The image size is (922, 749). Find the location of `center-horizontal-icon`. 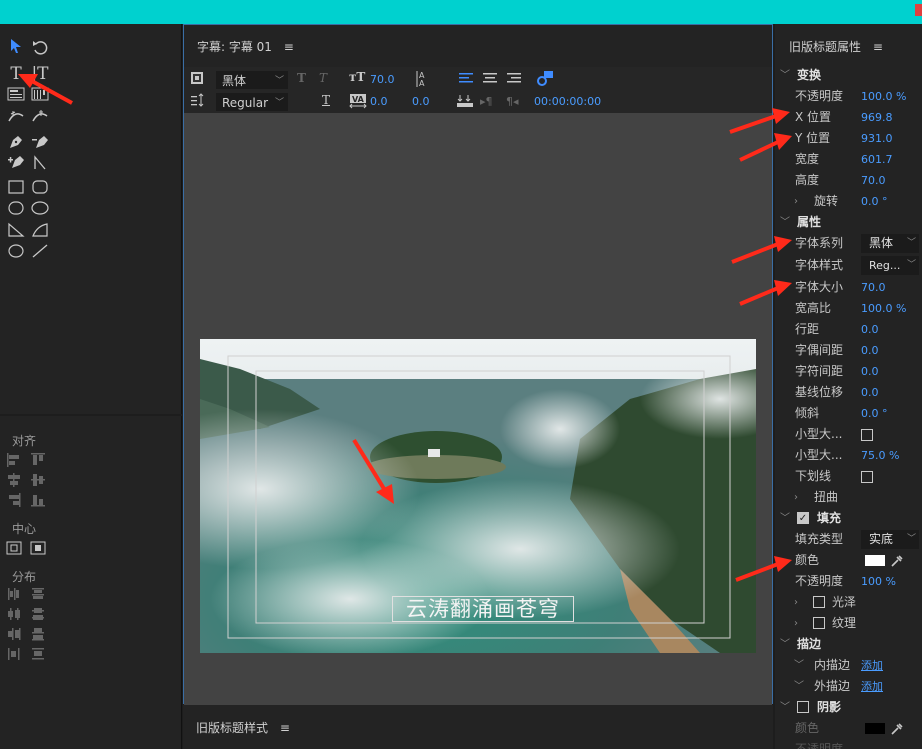

center-horizontal-icon is located at coordinates (14, 548).